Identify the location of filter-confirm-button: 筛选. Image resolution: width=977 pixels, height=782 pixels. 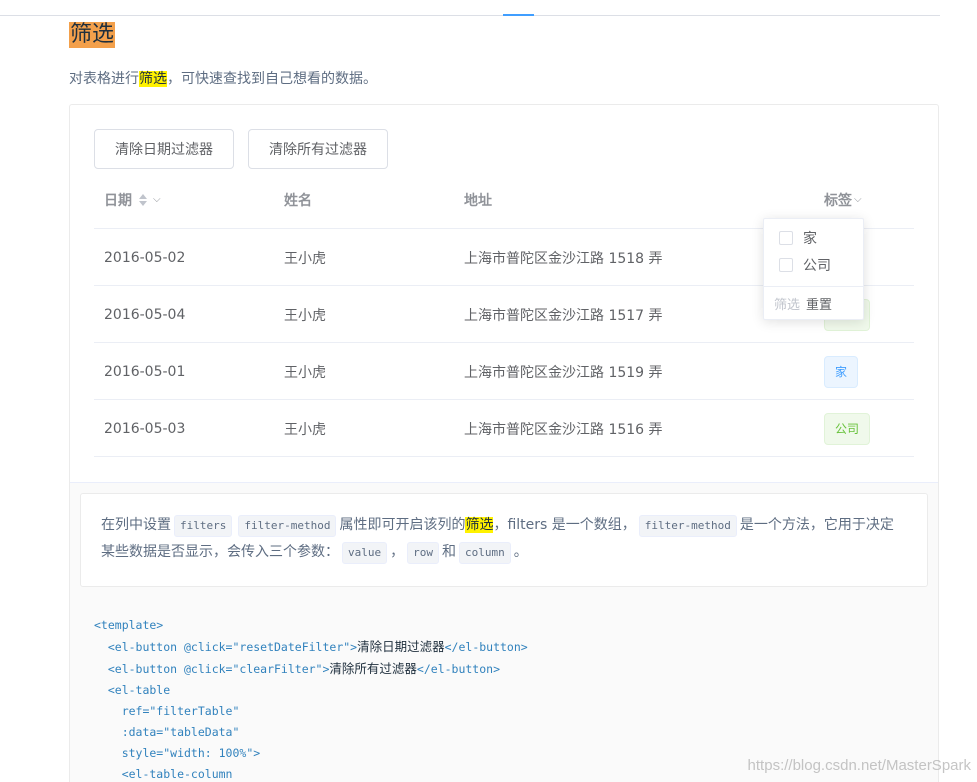
(787, 303).